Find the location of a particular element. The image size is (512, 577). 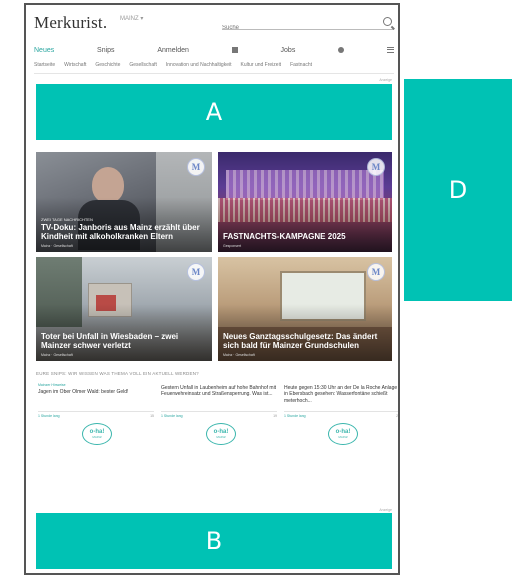

nav-anmelden: Anmelden is located at coordinates (173, 50).